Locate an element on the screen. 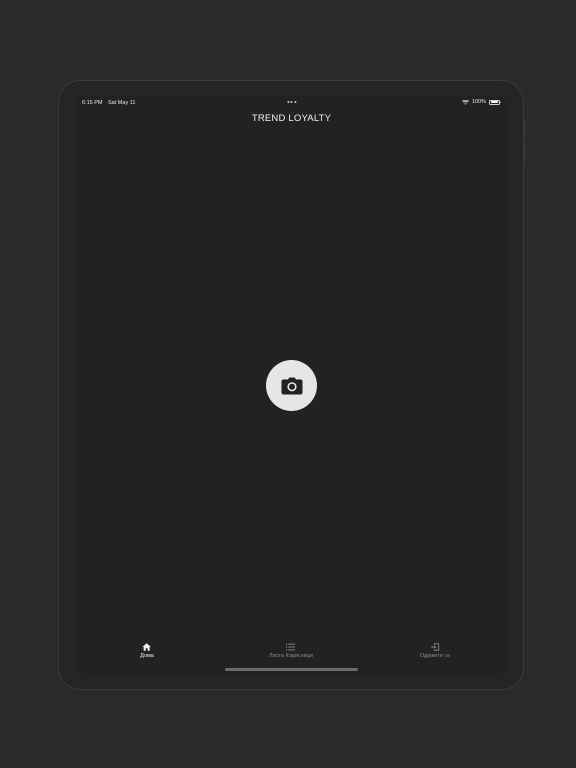 The width and height of the screenshot is (576, 768). status-date: Sat May 11 is located at coordinates (122, 103).